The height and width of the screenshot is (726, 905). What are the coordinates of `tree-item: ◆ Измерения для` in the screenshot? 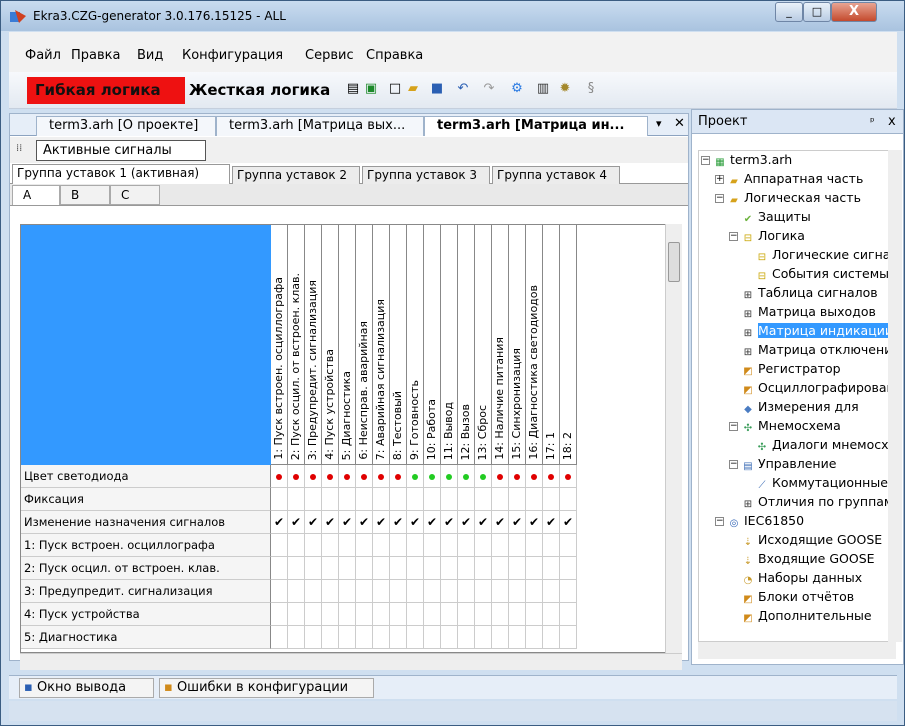 It's located at (800, 407).